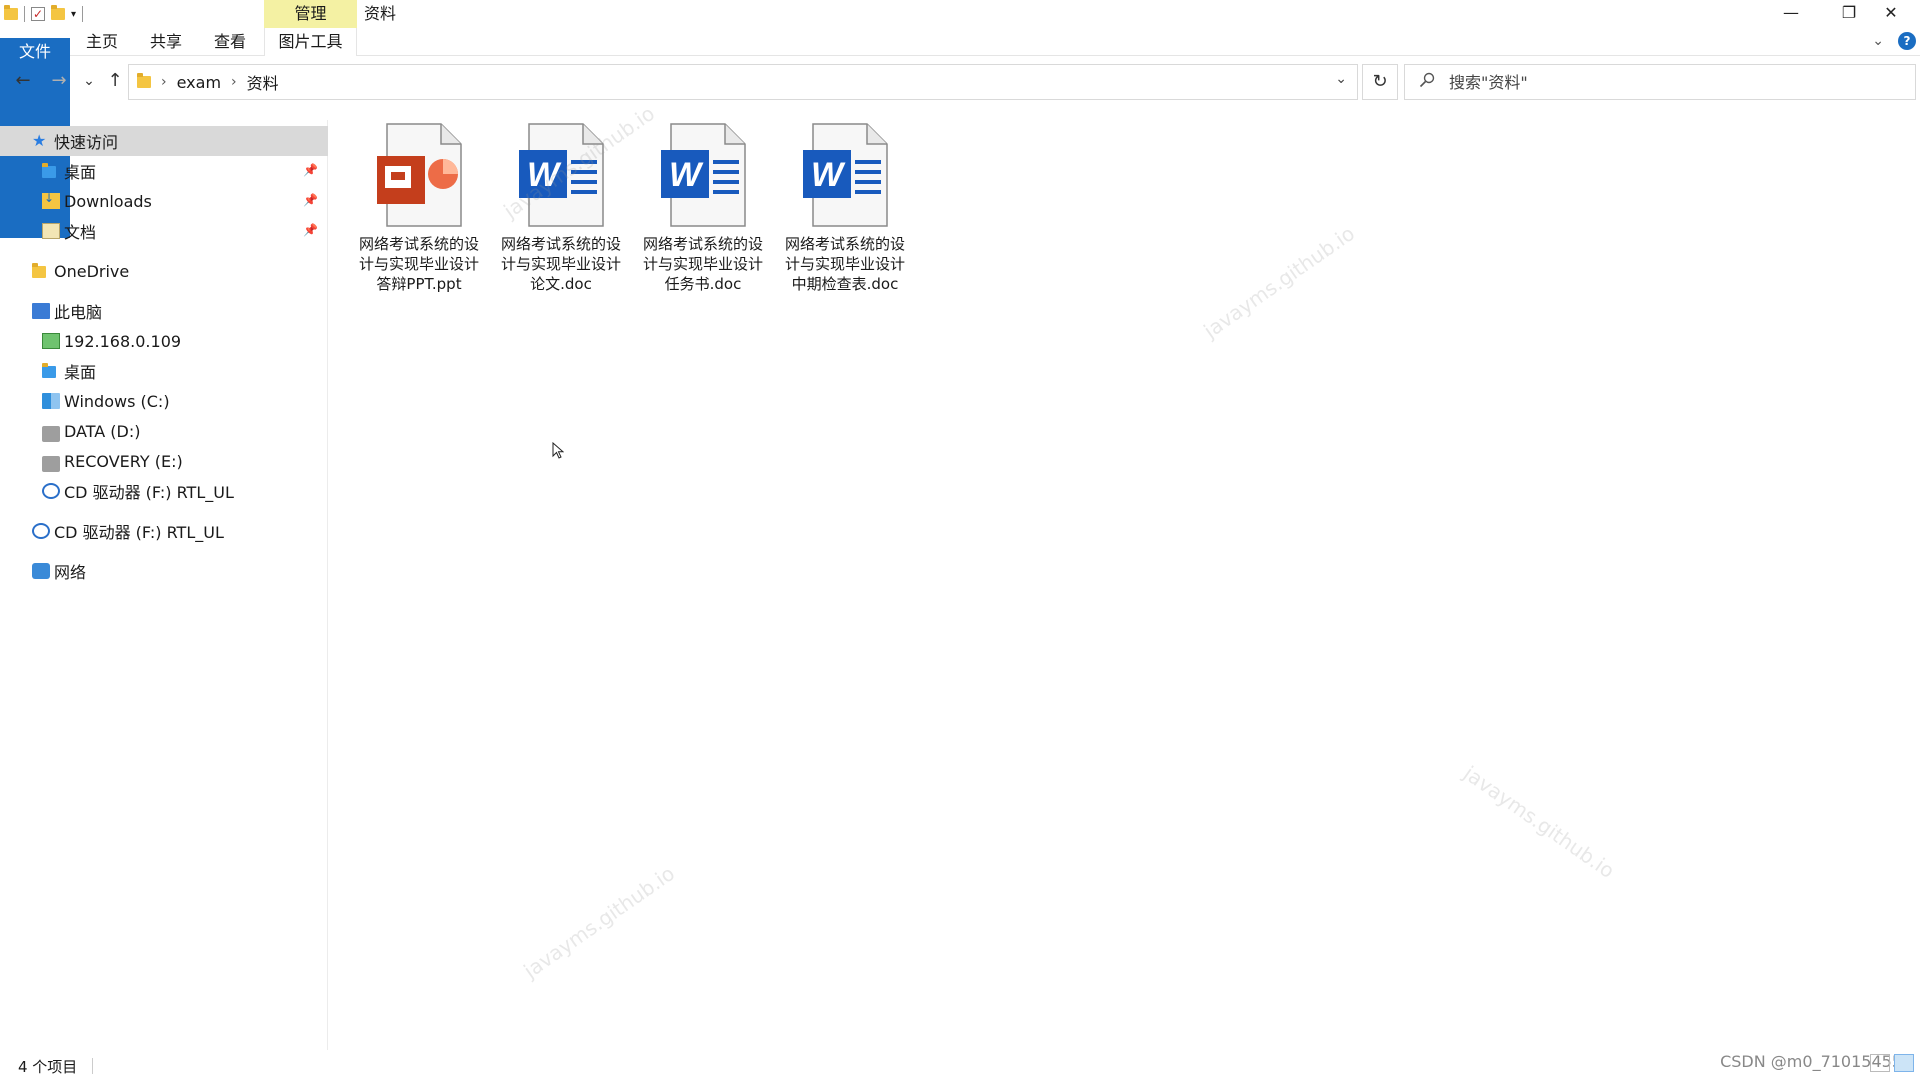 Image resolution: width=1920 pixels, height=1080 pixels. I want to click on nav-documents: 文档 📌, so click(164, 231).